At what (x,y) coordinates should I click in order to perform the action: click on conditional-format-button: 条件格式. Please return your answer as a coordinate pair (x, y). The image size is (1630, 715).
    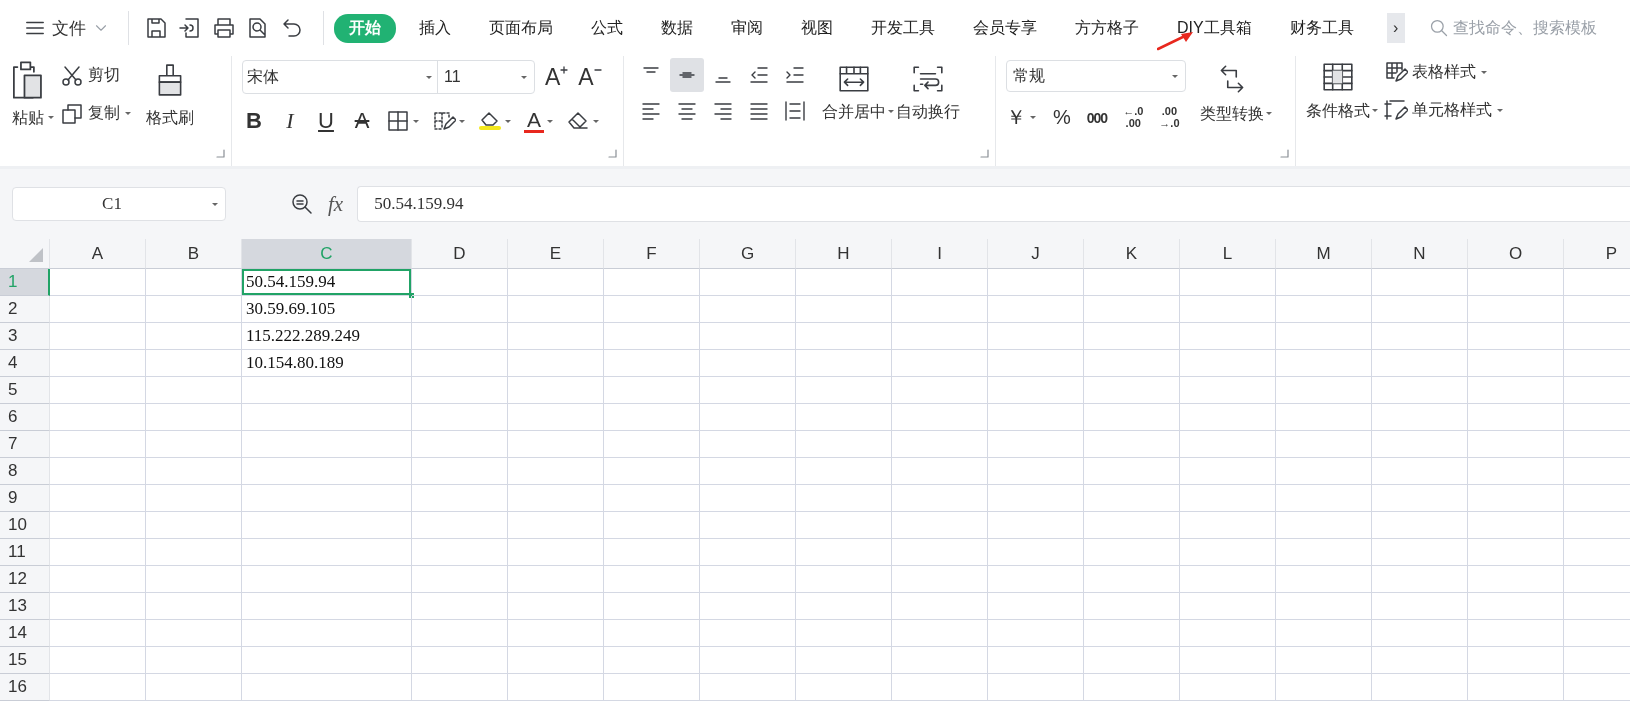
    Looking at the image, I should click on (1338, 91).